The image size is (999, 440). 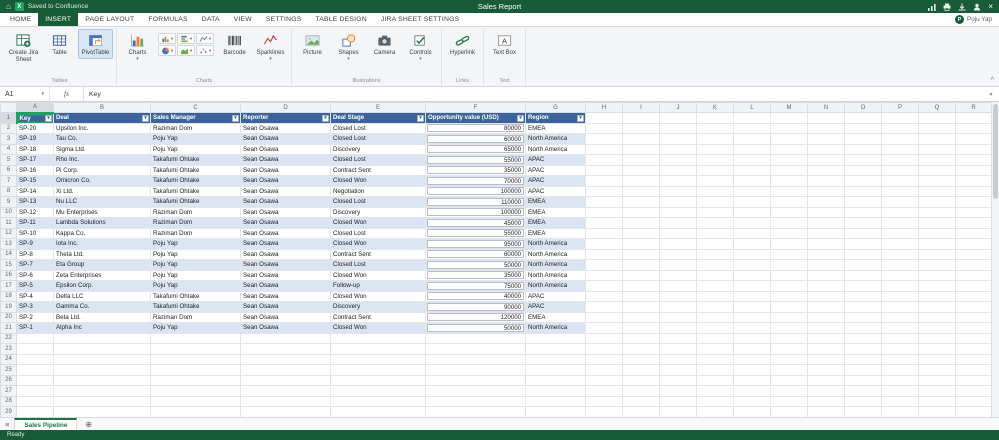 What do you see at coordinates (59, 44) in the screenshot?
I see `table-button: Table` at bounding box center [59, 44].